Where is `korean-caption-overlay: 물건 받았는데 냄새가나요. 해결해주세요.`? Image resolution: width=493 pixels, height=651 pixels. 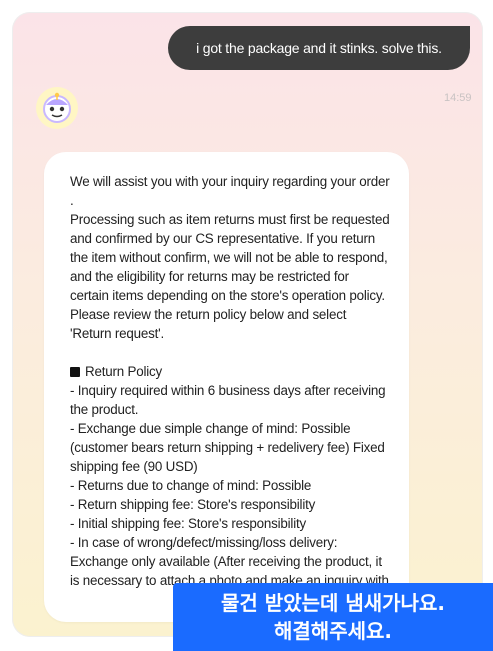 korean-caption-overlay: 물건 받았는데 냄새가나요. 해결해주세요. is located at coordinates (333, 617).